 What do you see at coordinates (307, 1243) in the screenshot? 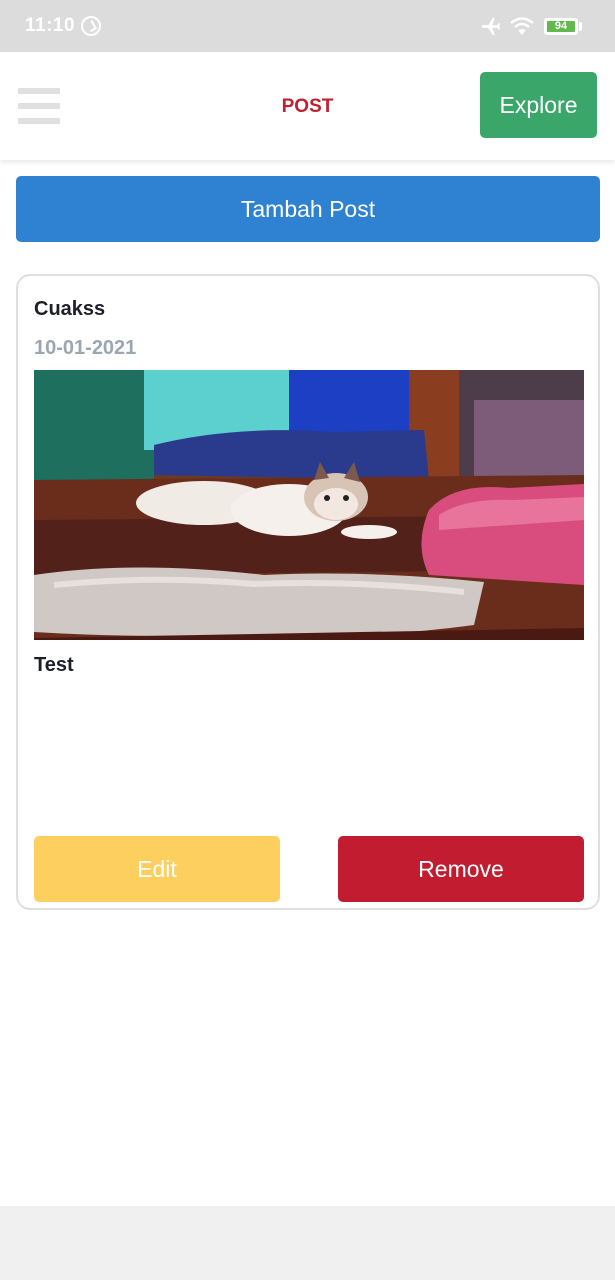
I see `navigation-bar` at bounding box center [307, 1243].